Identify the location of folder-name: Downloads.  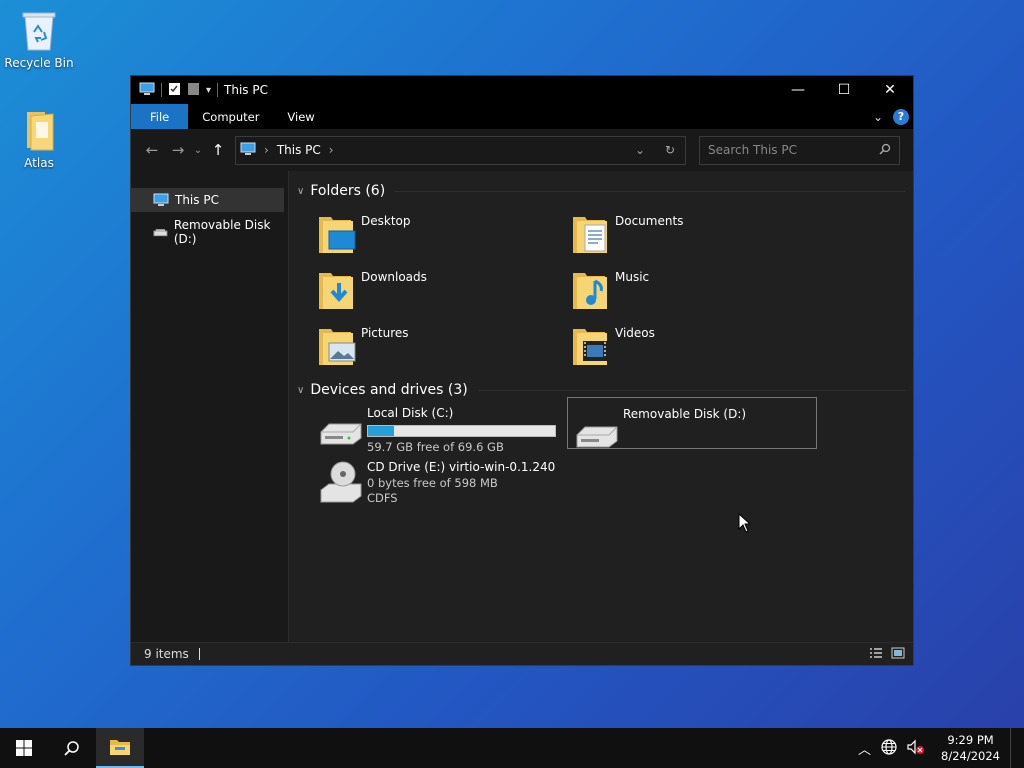
(394, 277).